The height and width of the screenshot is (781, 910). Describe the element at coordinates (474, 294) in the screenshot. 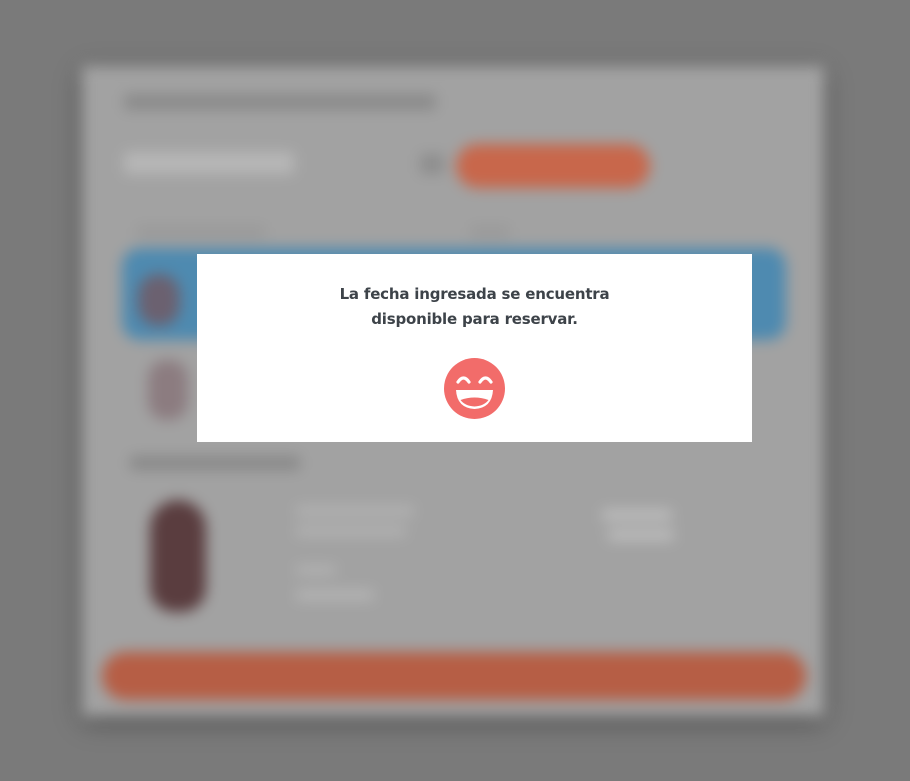

I see `message-line-1: La fecha ingresada se encuentra` at that location.